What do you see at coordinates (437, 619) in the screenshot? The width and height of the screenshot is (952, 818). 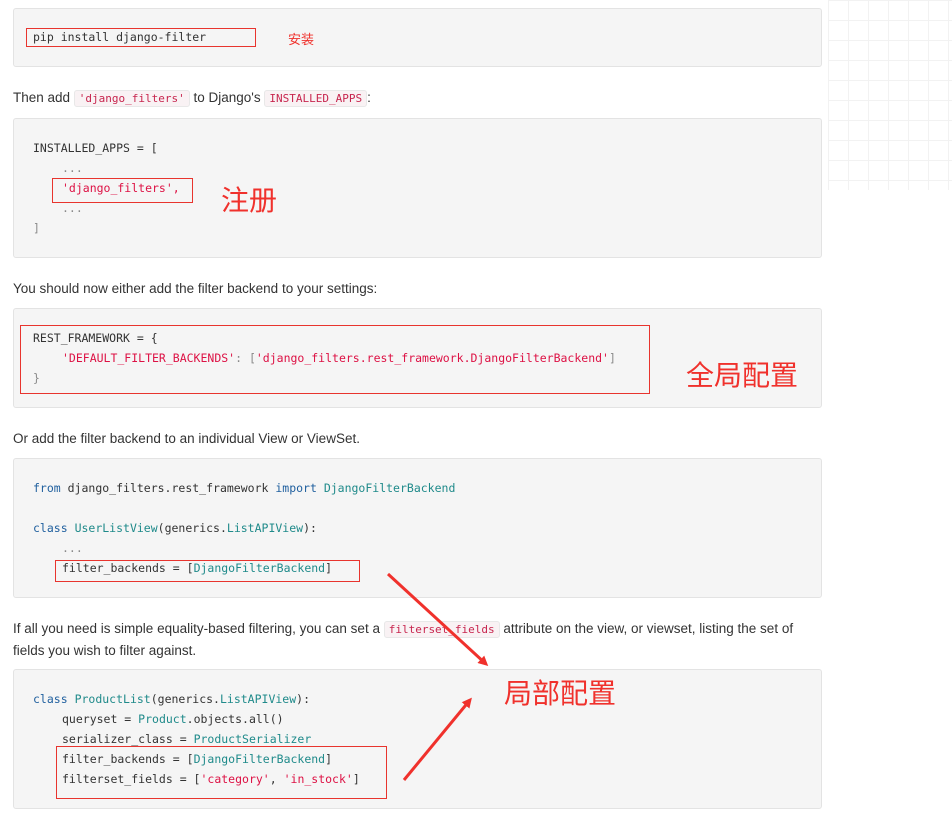 I see `arrow-down-icon` at bounding box center [437, 619].